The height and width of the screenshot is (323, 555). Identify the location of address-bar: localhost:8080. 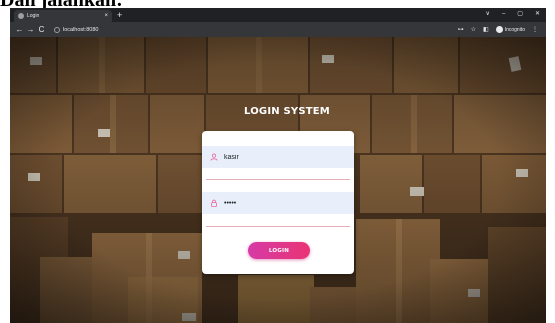
(254, 30).